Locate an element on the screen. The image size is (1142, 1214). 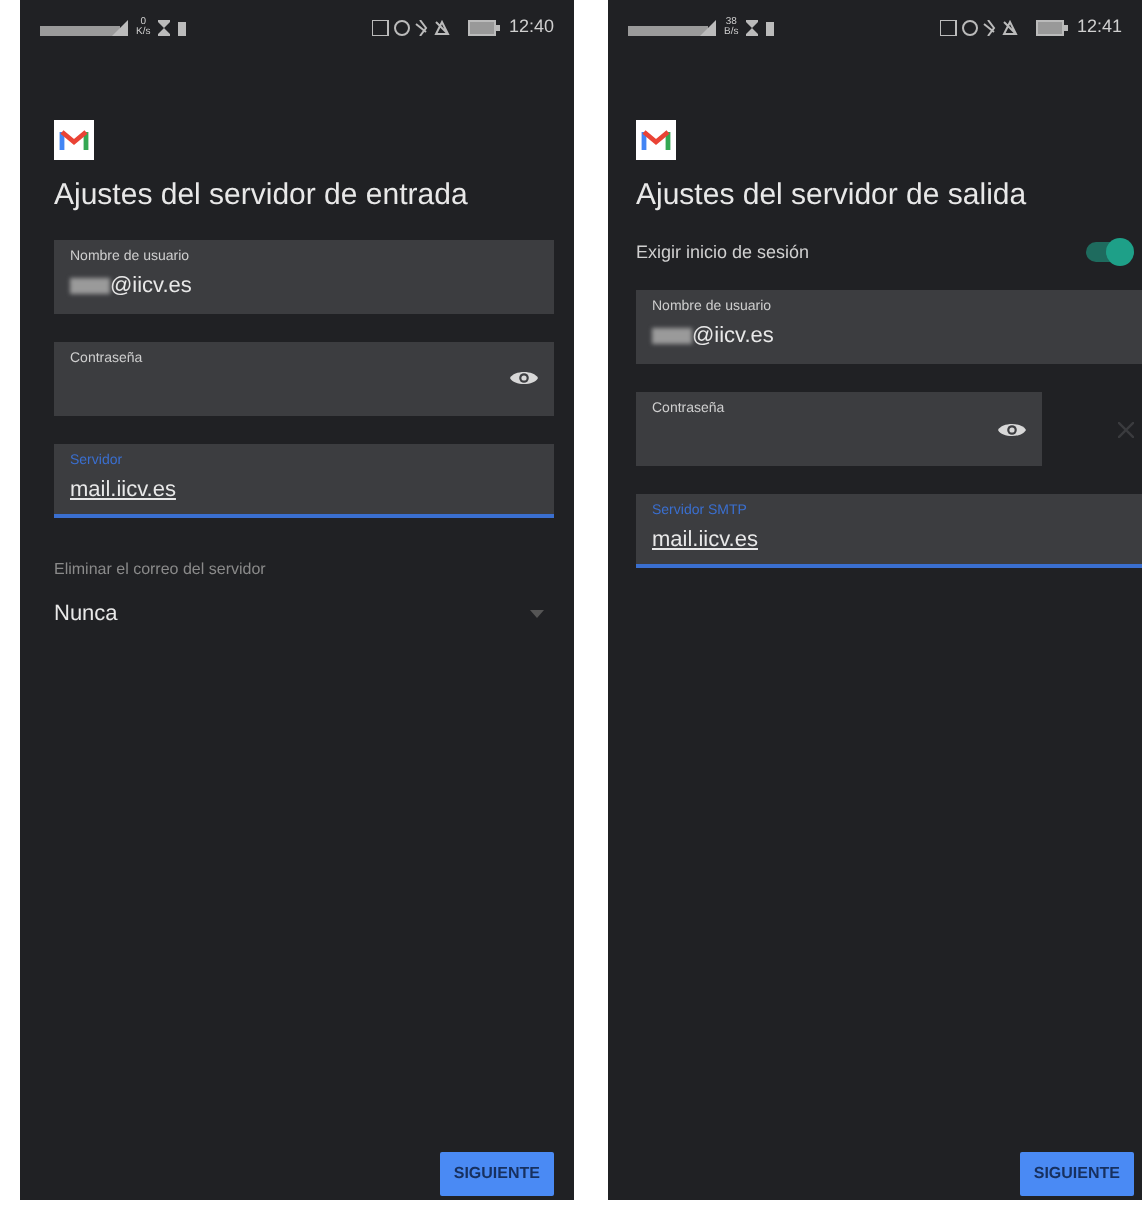
screen-title: Ajustes del servidor de entrada is located at coordinates (262, 196).